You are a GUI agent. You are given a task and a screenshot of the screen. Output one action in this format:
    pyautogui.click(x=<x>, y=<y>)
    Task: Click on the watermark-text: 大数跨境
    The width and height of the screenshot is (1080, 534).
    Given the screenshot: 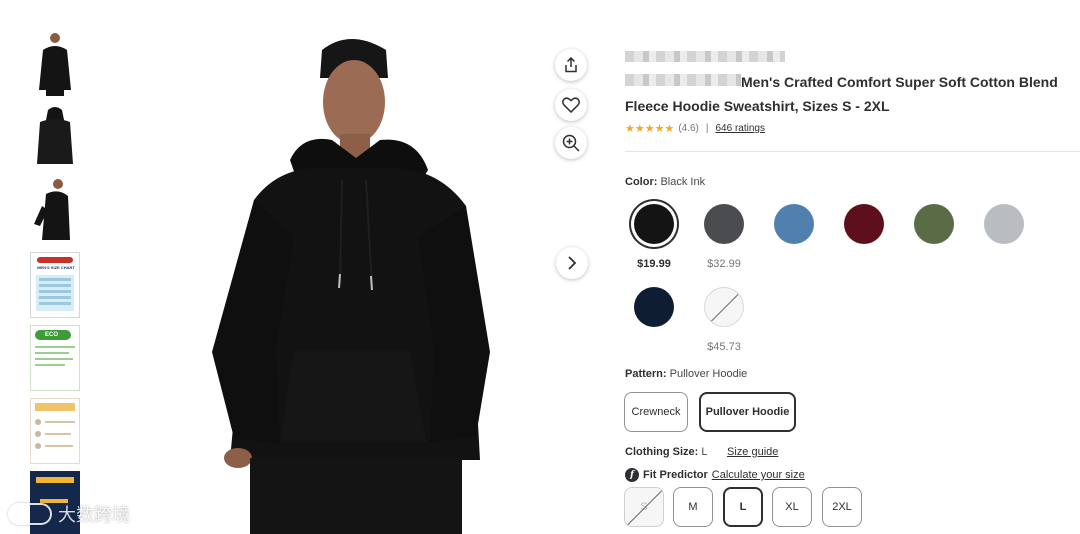 What is the action you would take?
    pyautogui.click(x=94, y=515)
    